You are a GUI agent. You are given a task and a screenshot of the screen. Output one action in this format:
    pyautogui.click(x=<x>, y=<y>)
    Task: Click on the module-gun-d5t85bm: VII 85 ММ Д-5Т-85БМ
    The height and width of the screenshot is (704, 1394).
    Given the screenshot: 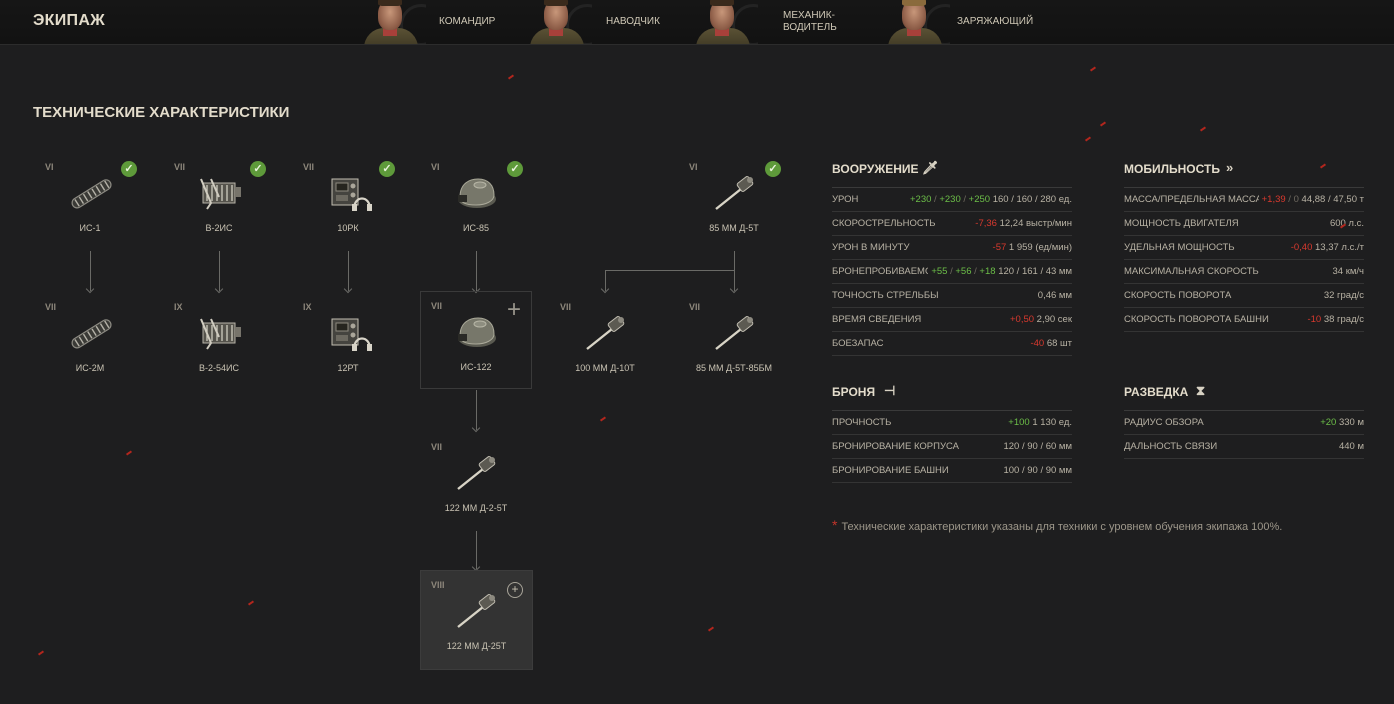 What is the action you would take?
    pyautogui.click(x=734, y=341)
    